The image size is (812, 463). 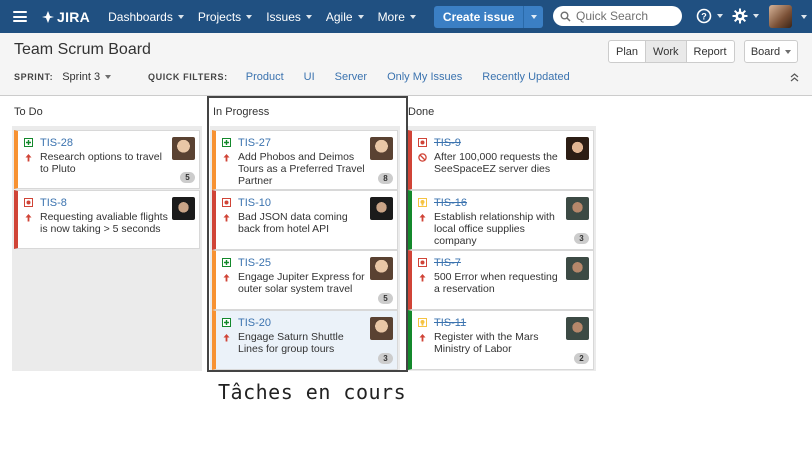 I want to click on nav-more: More, so click(x=397, y=17).